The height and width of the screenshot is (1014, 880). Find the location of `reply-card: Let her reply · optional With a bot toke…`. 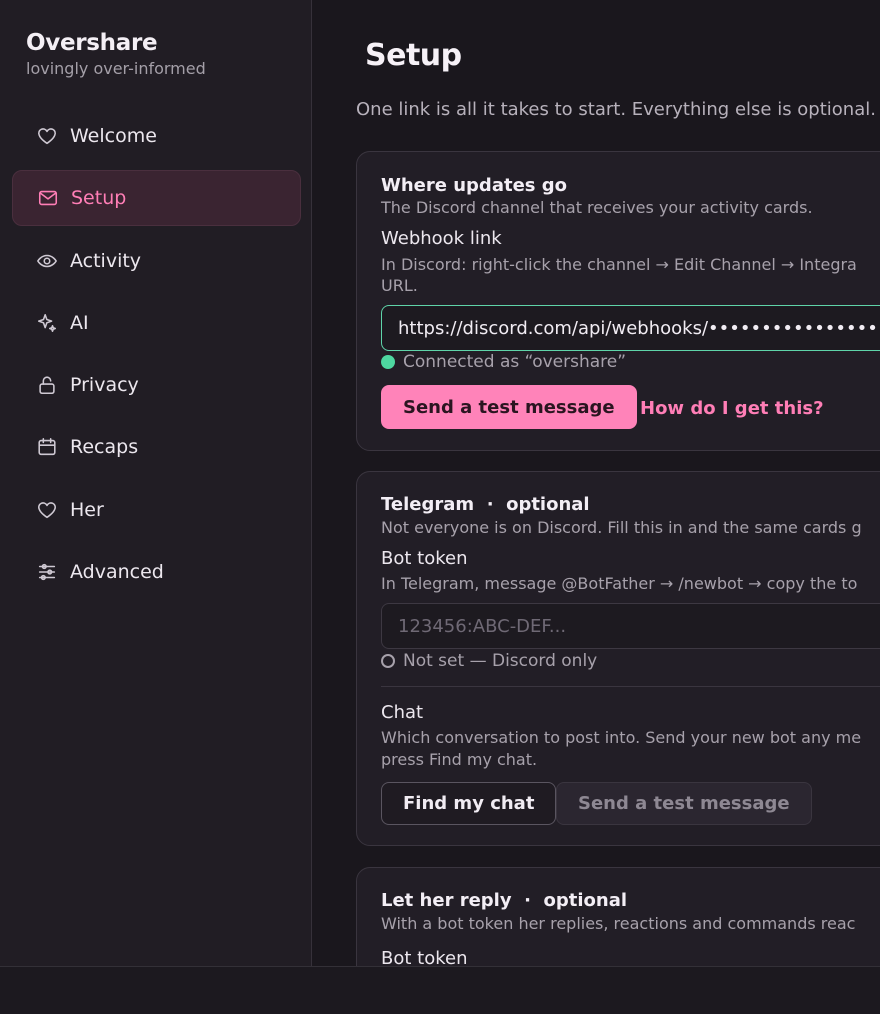

reply-card: Let her reply · optional With a bot toke… is located at coordinates (618, 916).